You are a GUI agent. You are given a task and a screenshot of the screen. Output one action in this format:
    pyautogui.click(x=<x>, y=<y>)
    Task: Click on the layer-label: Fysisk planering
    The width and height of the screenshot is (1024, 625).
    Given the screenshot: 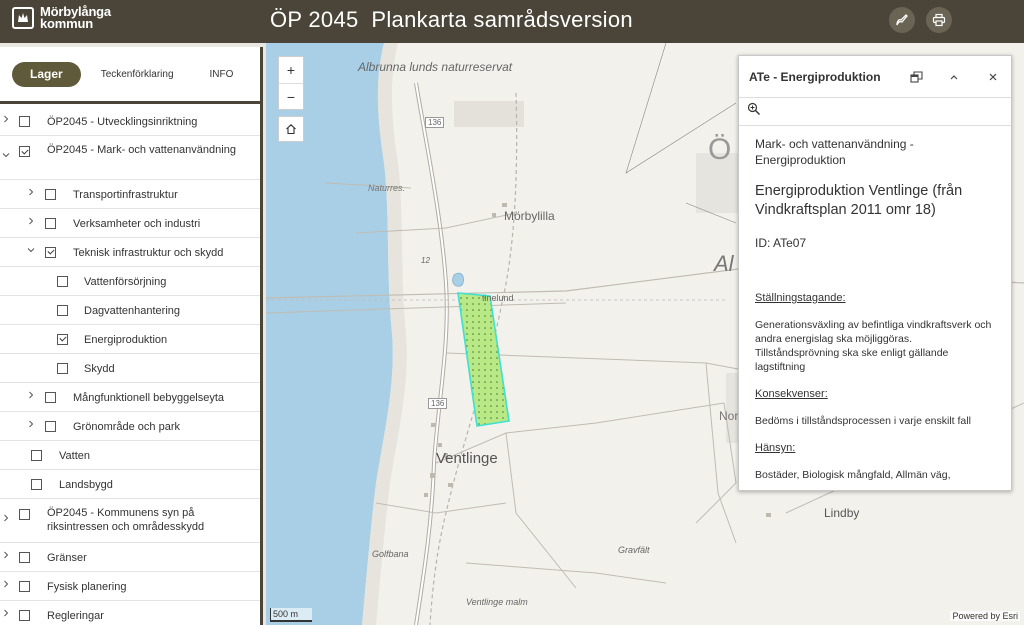 What is the action you would take?
    pyautogui.click(x=87, y=586)
    